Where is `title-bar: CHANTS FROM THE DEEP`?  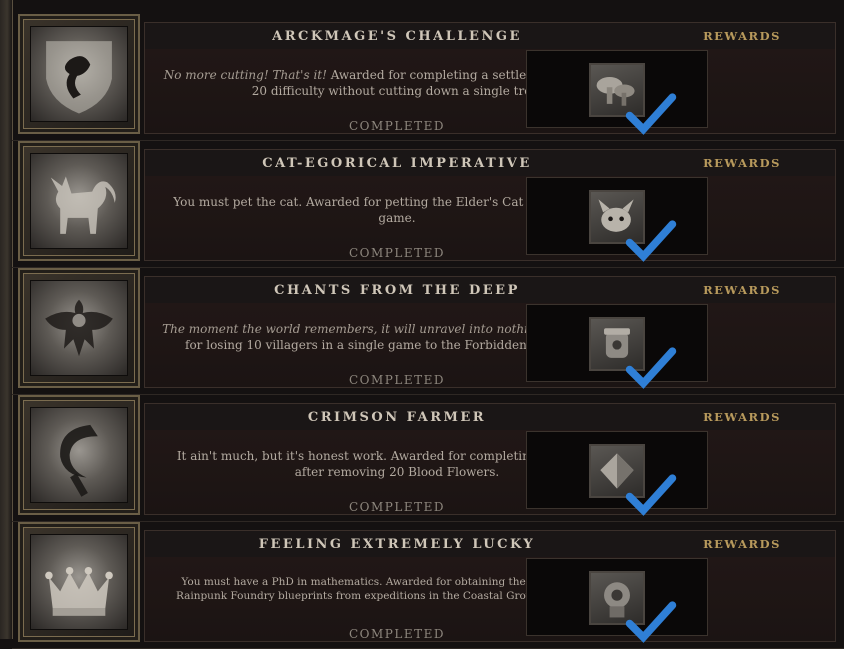 title-bar: CHANTS FROM THE DEEP is located at coordinates (397, 290).